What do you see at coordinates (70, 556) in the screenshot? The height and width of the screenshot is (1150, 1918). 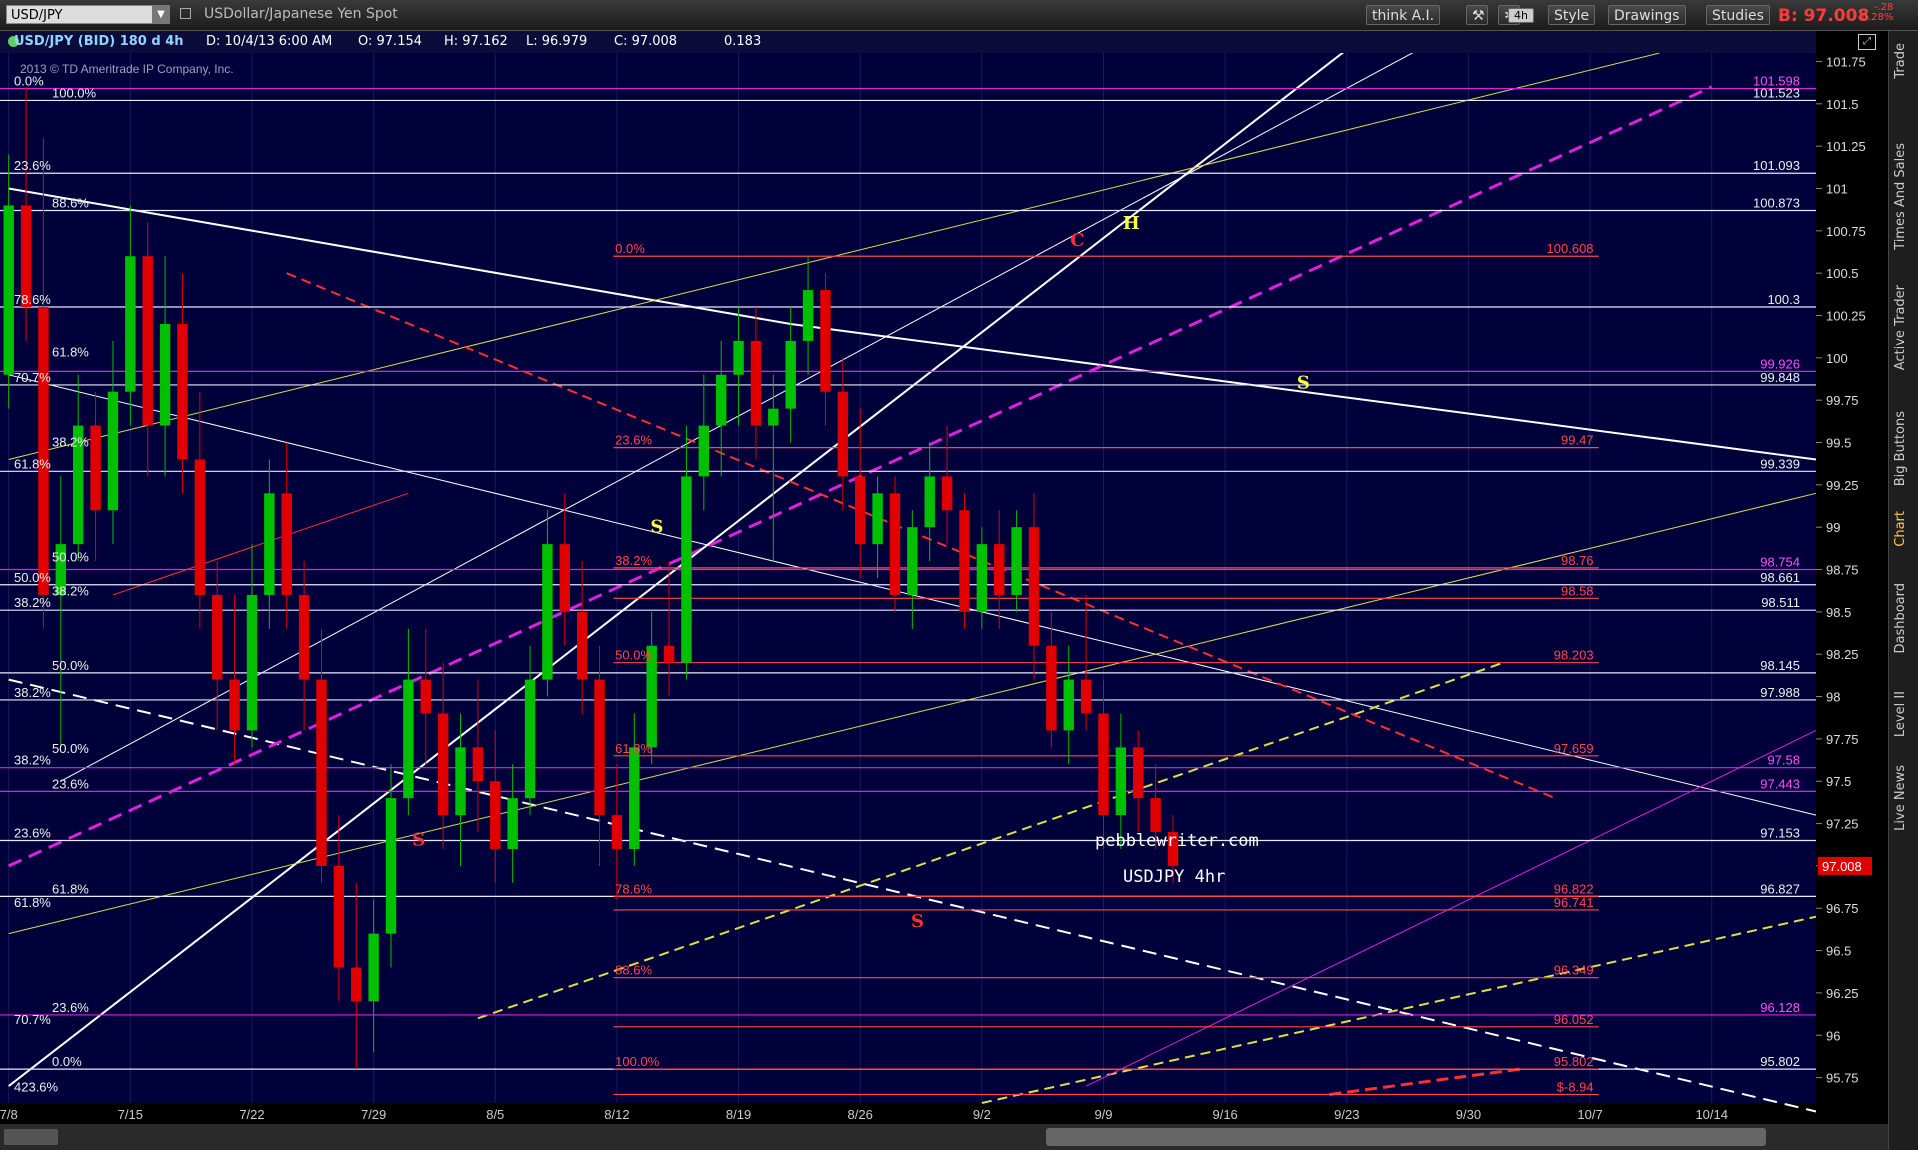 I see `fib-left-label: 50.0%` at bounding box center [70, 556].